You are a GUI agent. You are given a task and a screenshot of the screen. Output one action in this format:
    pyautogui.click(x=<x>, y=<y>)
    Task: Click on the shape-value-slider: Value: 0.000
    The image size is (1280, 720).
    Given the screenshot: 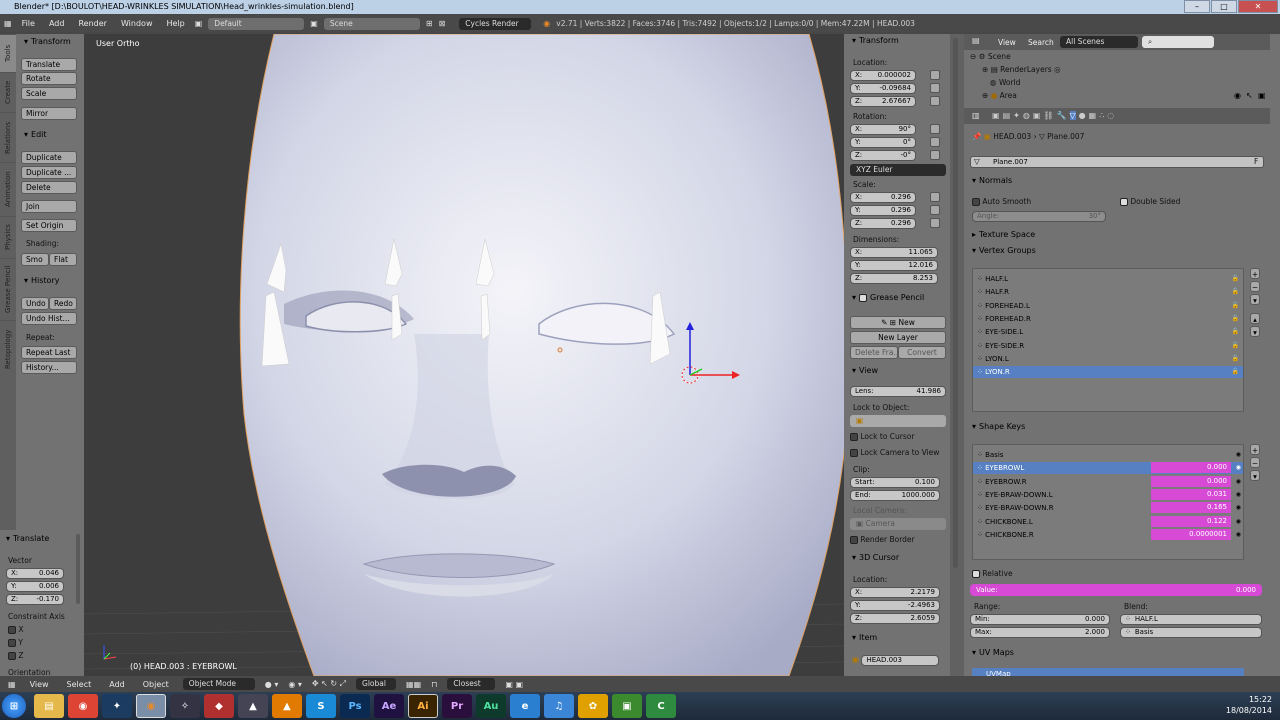 What is the action you would take?
    pyautogui.click(x=1116, y=590)
    